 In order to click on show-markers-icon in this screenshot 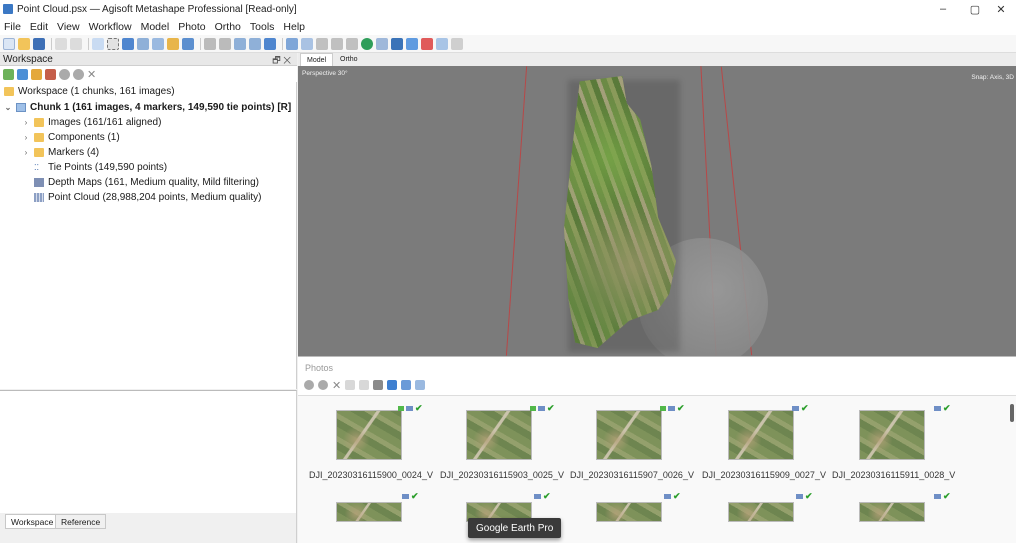, I will do `click(397, 43)`.